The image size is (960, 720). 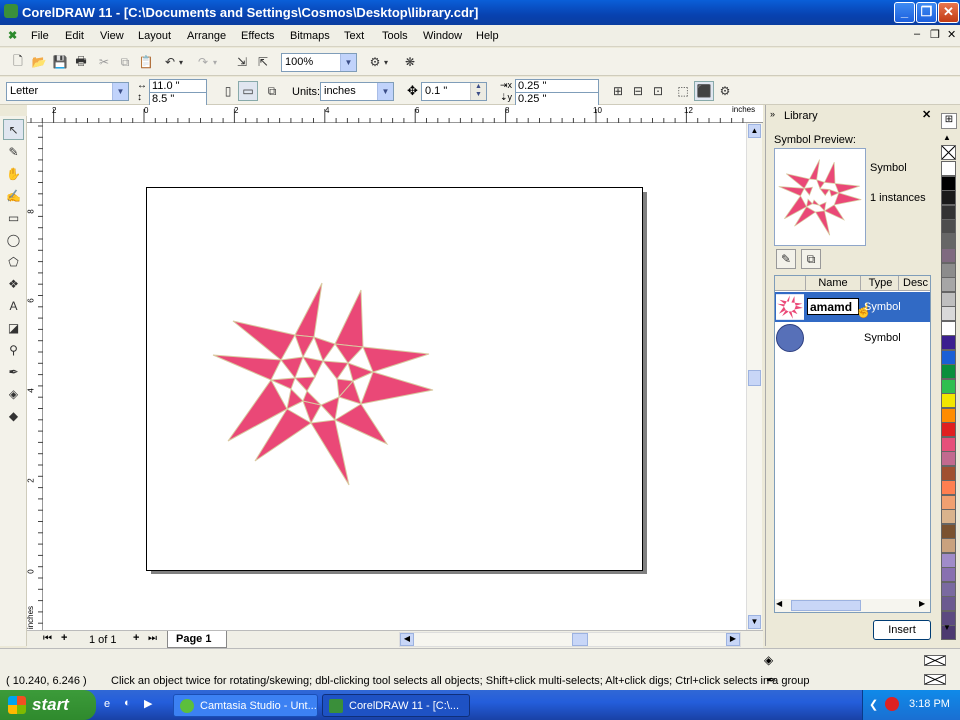 What do you see at coordinates (754, 131) in the screenshot?
I see `scroll-up-icon: ▲` at bounding box center [754, 131].